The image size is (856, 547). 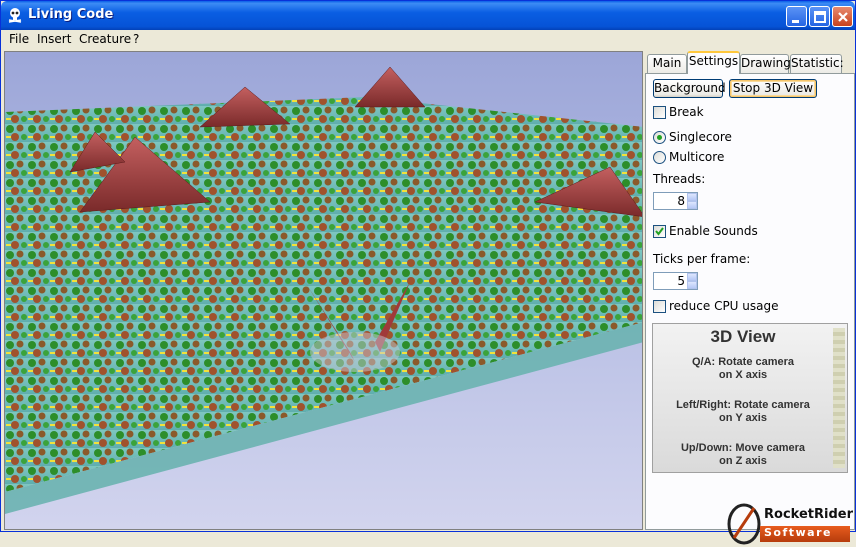 I want to click on help-line: Q/A: Rotate camera, so click(x=743, y=362).